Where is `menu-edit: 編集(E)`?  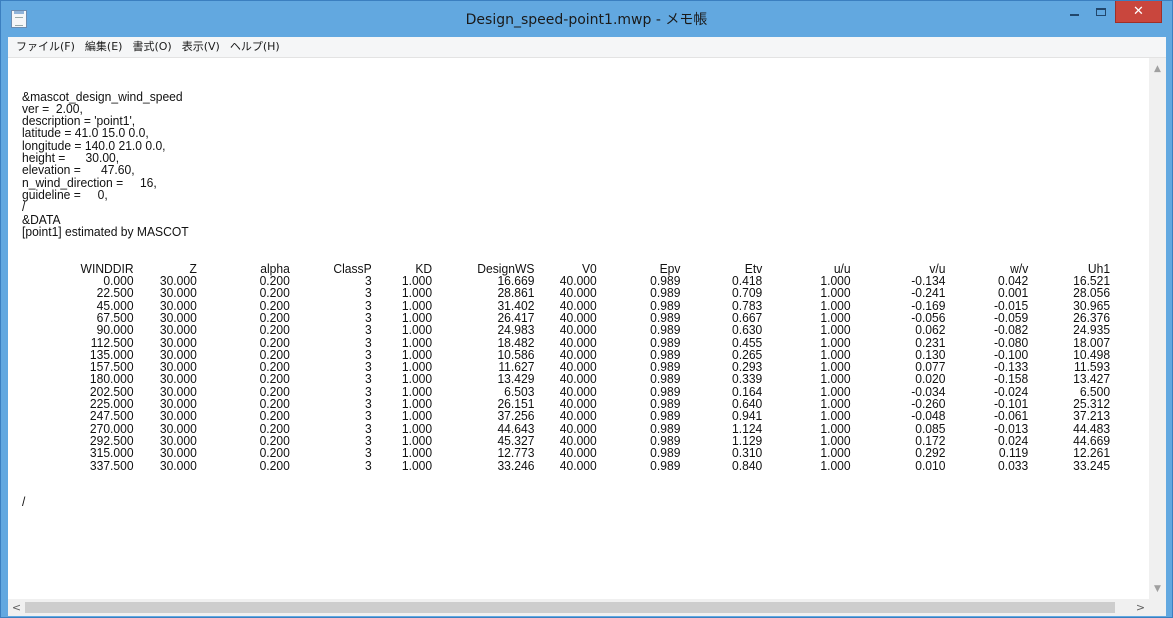 menu-edit: 編集(E) is located at coordinates (104, 47).